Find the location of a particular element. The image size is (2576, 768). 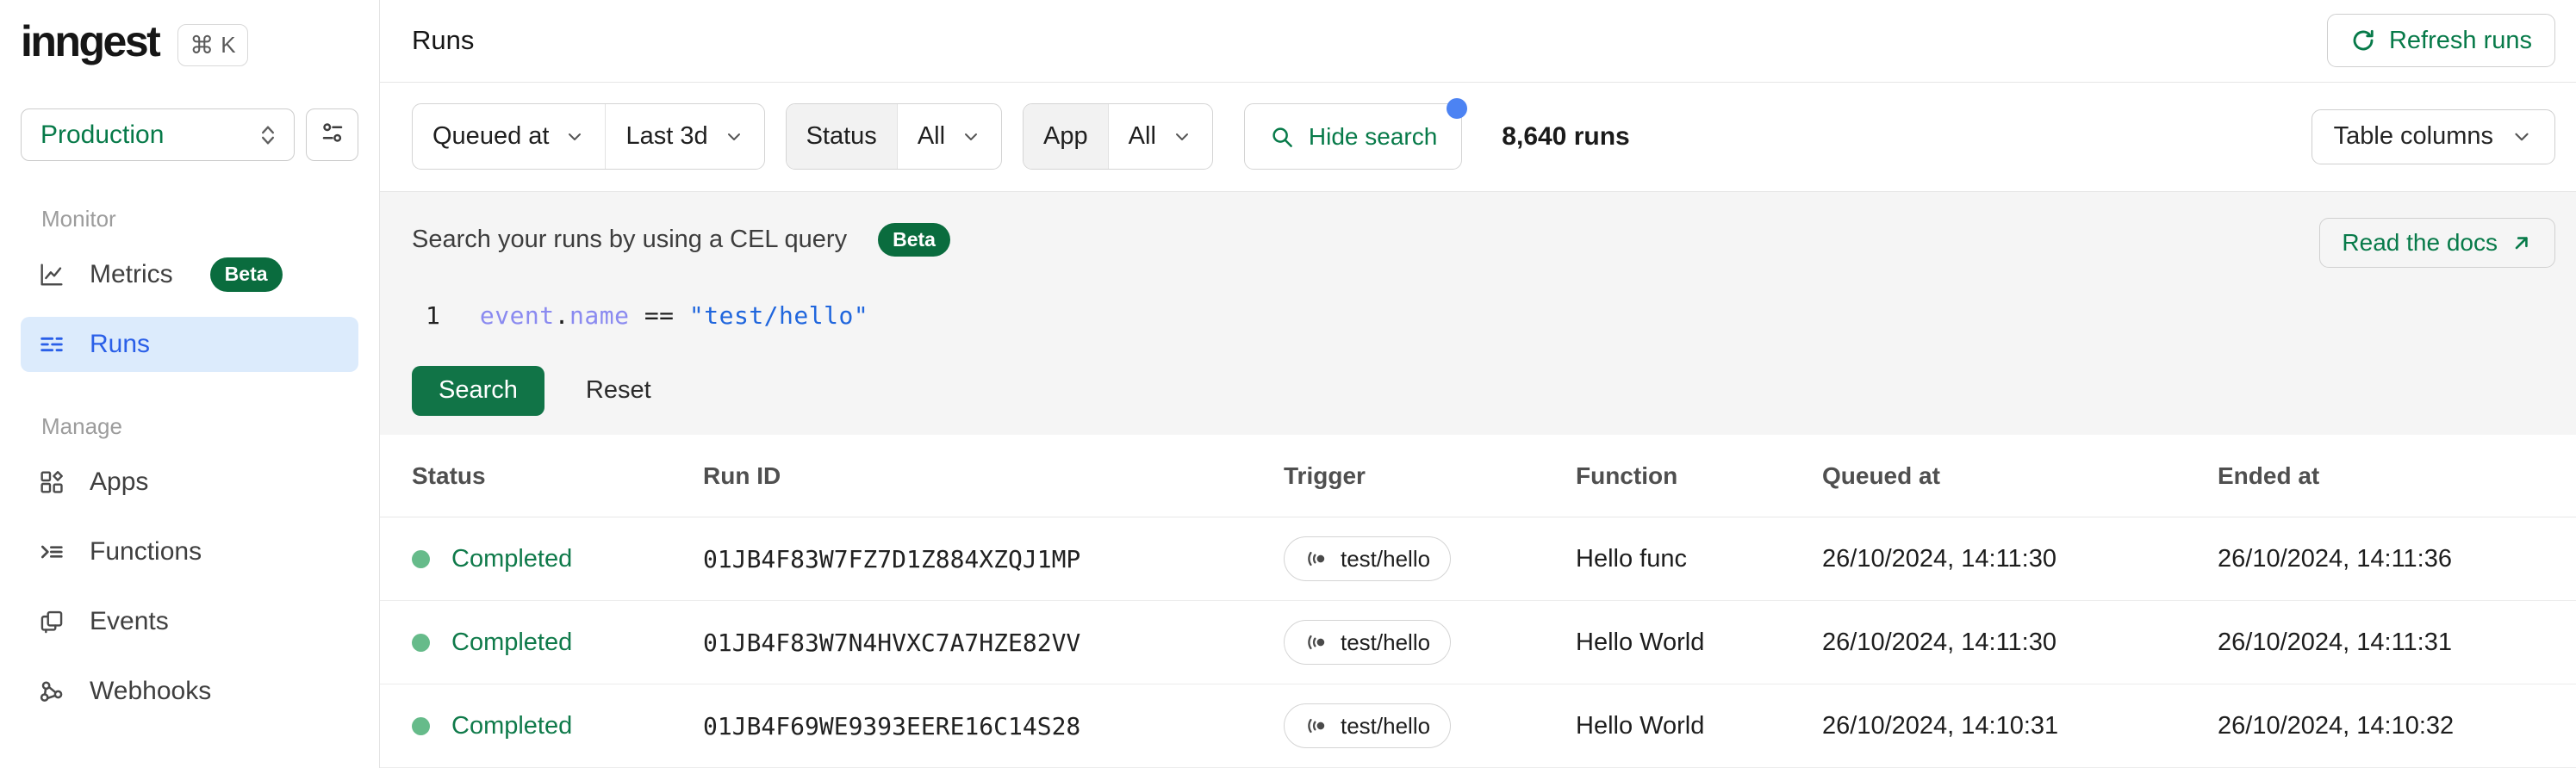

webhooks-icon is located at coordinates (52, 691).